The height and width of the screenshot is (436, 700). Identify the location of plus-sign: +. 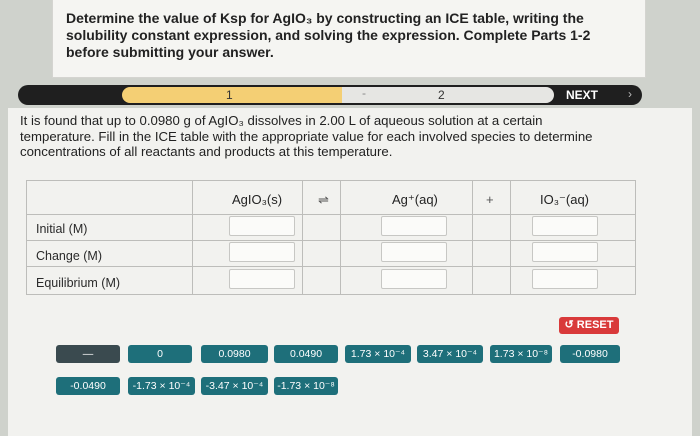
(490, 199).